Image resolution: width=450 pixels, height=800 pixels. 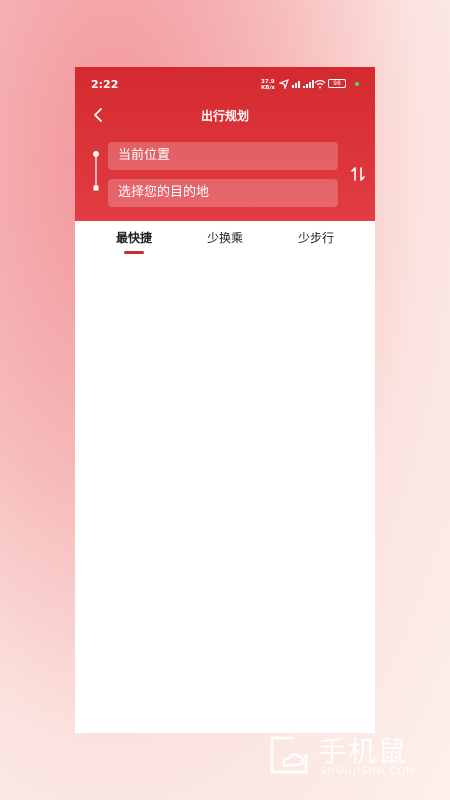 What do you see at coordinates (368, 771) in the screenshot?
I see `watermark-domain: SHOUJISHU.COM` at bounding box center [368, 771].